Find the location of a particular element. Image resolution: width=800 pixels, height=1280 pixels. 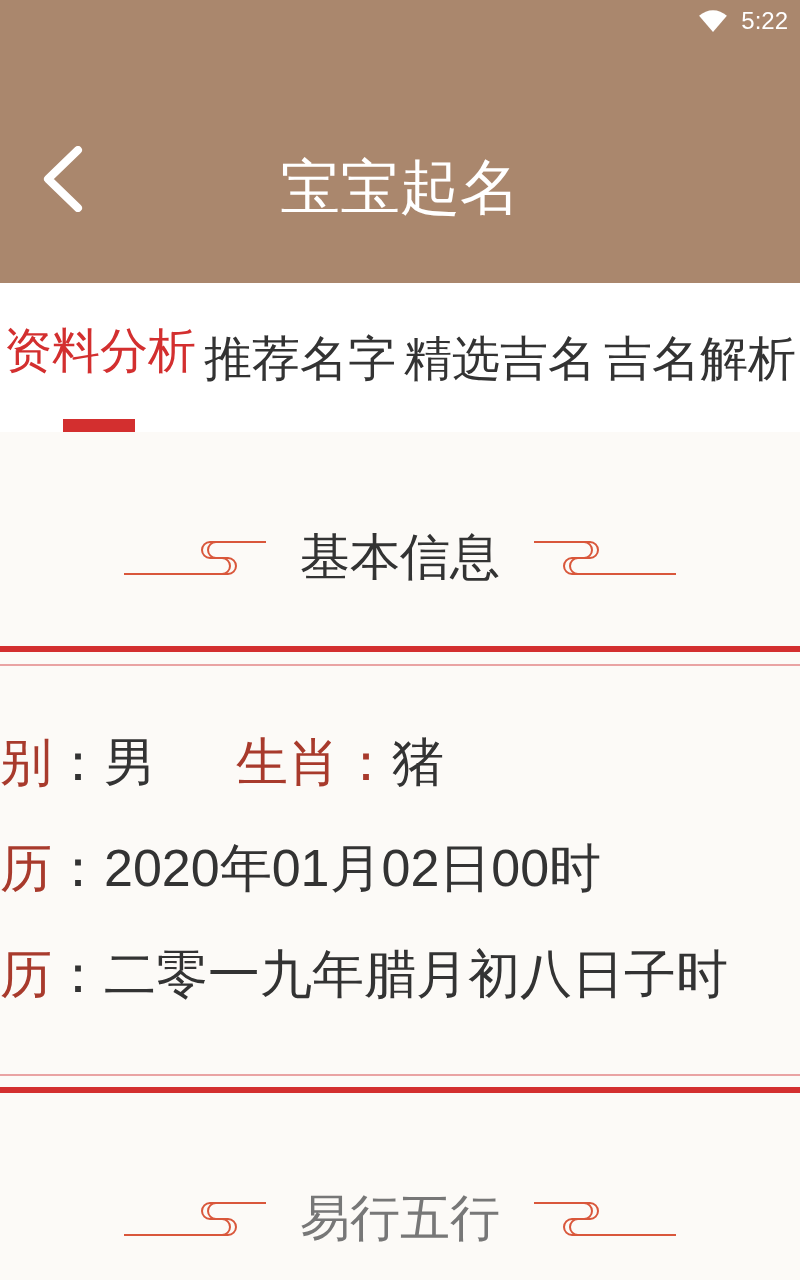

status-time: 5:22 is located at coordinates (764, 21).